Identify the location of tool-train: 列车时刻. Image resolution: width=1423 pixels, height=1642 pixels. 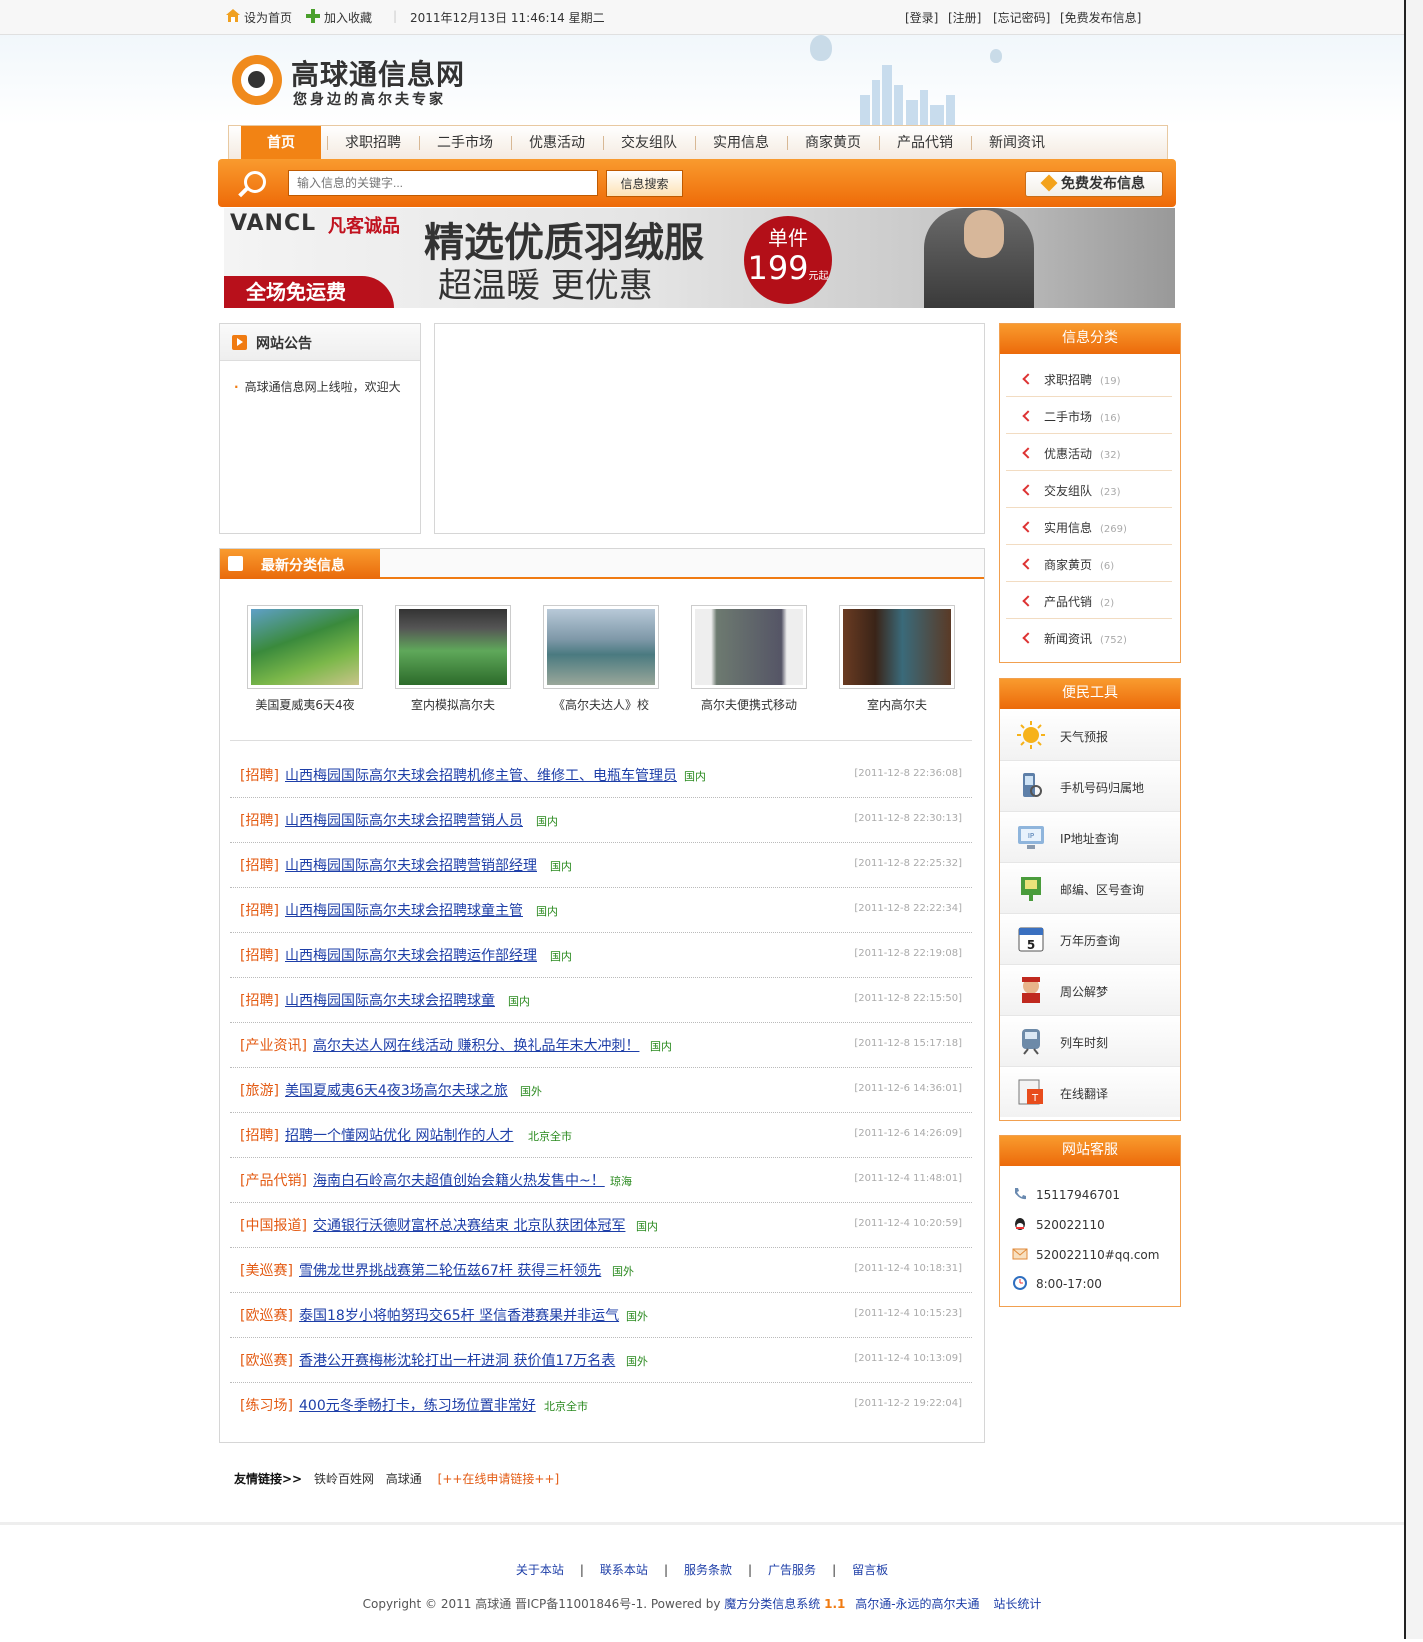
(1090, 1041).